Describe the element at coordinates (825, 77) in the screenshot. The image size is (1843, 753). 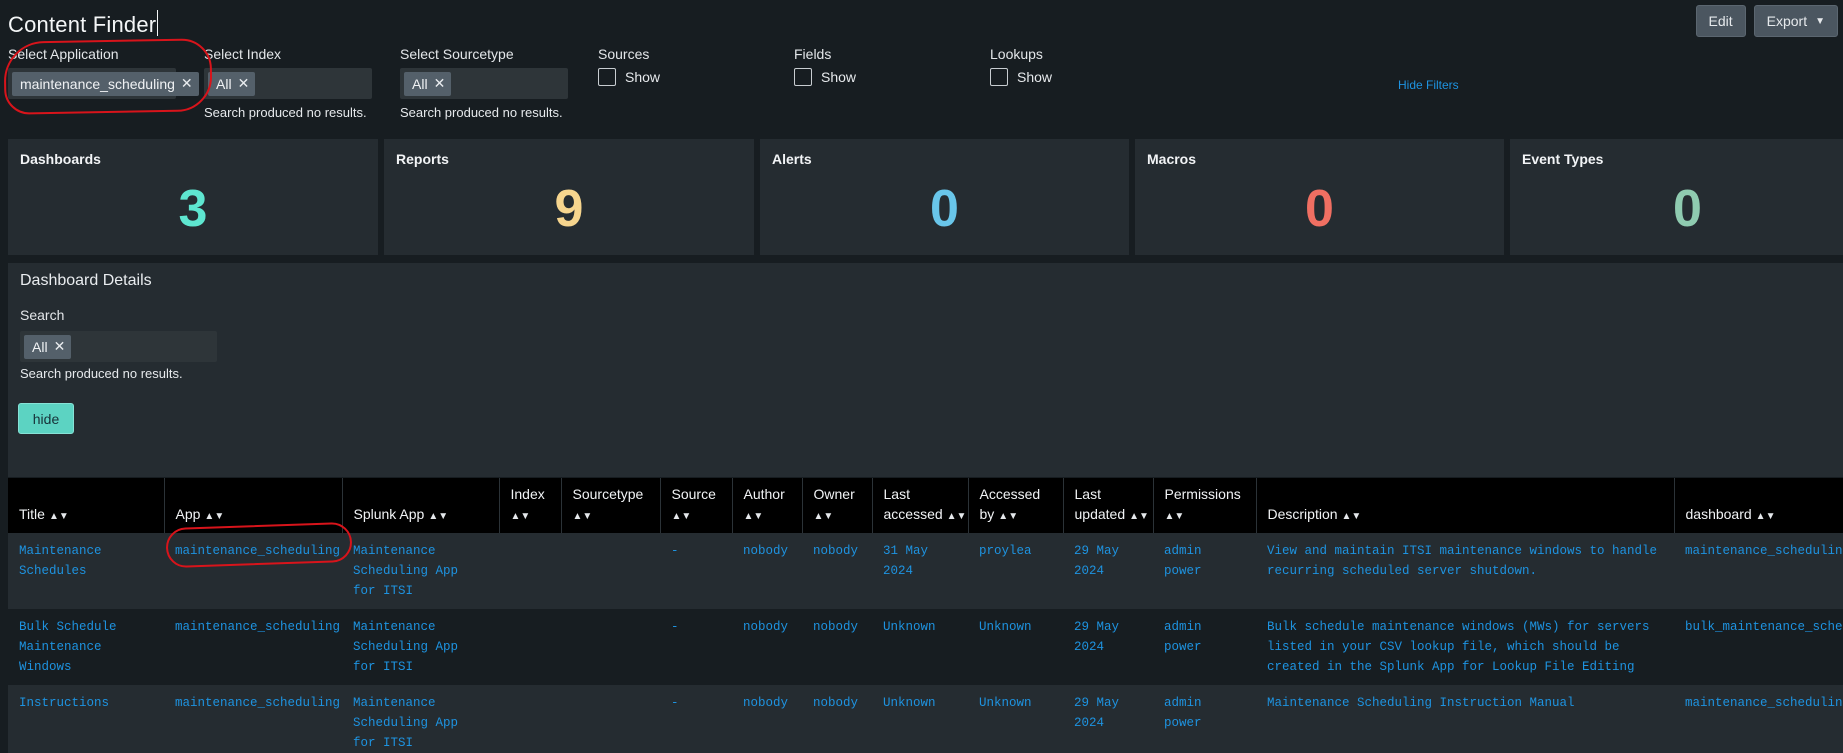
I see `fields-show-checkbox: Show` at that location.